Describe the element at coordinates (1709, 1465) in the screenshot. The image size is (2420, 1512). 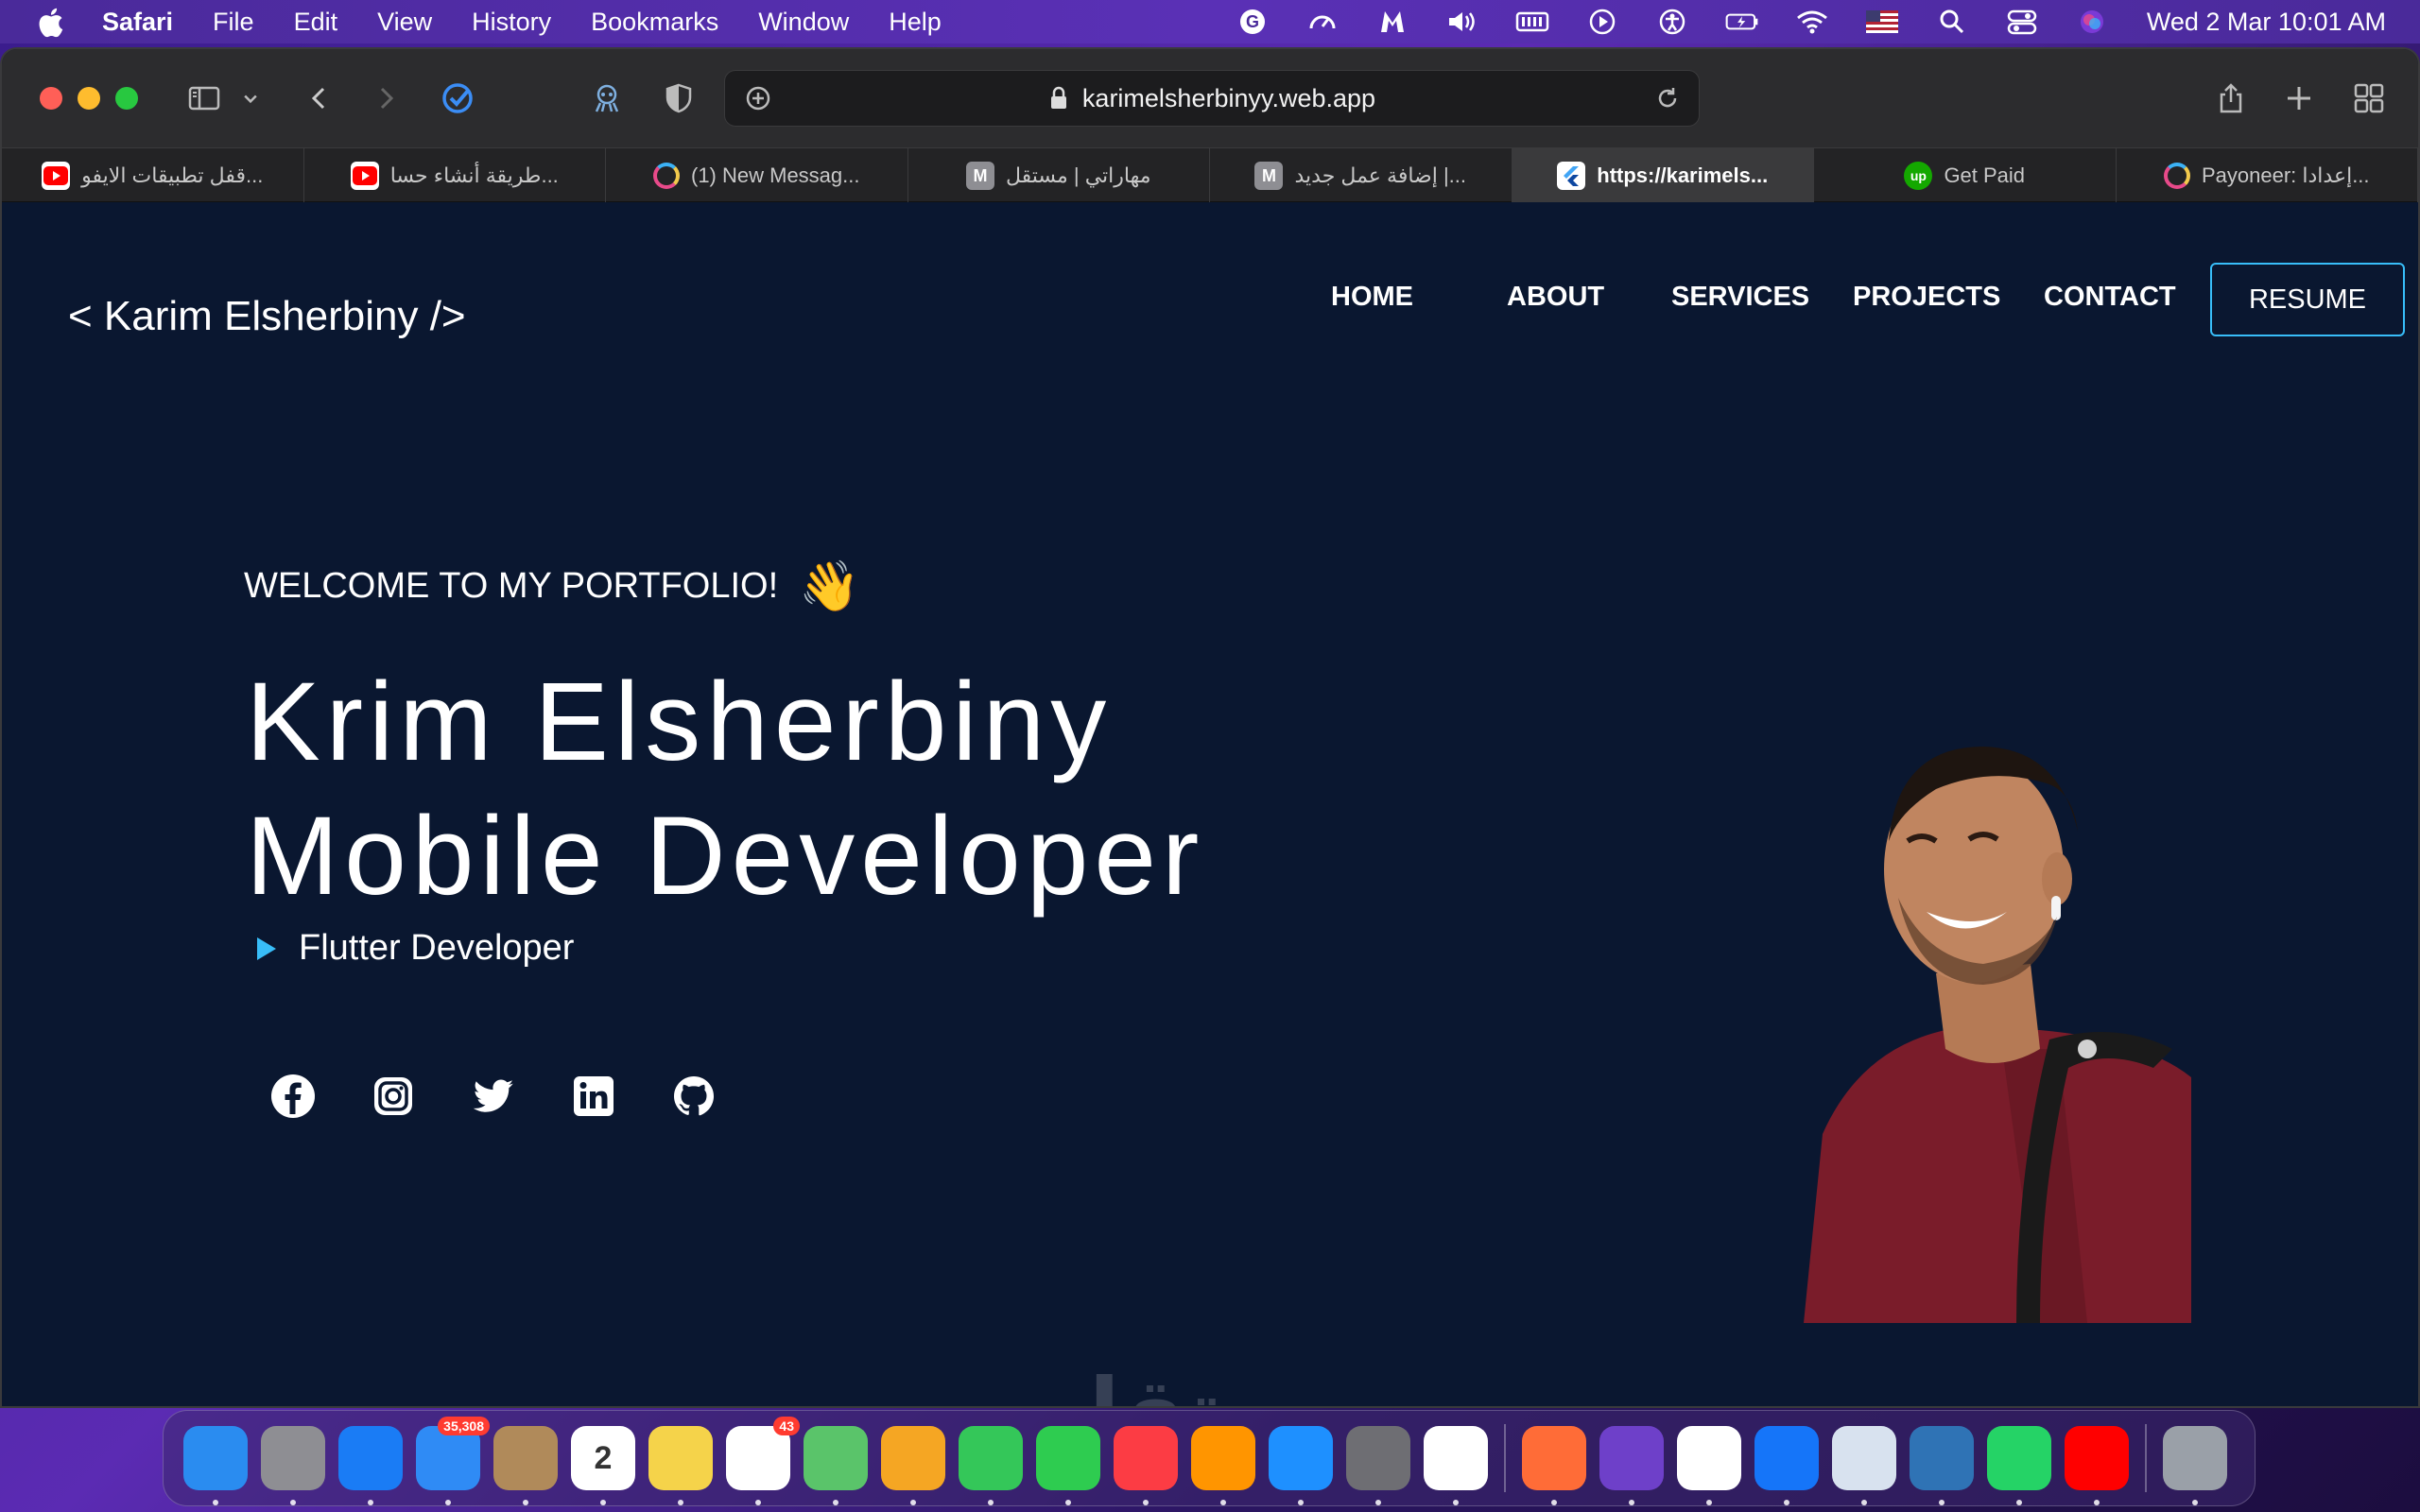
I see `dock-chrome-icon` at that location.